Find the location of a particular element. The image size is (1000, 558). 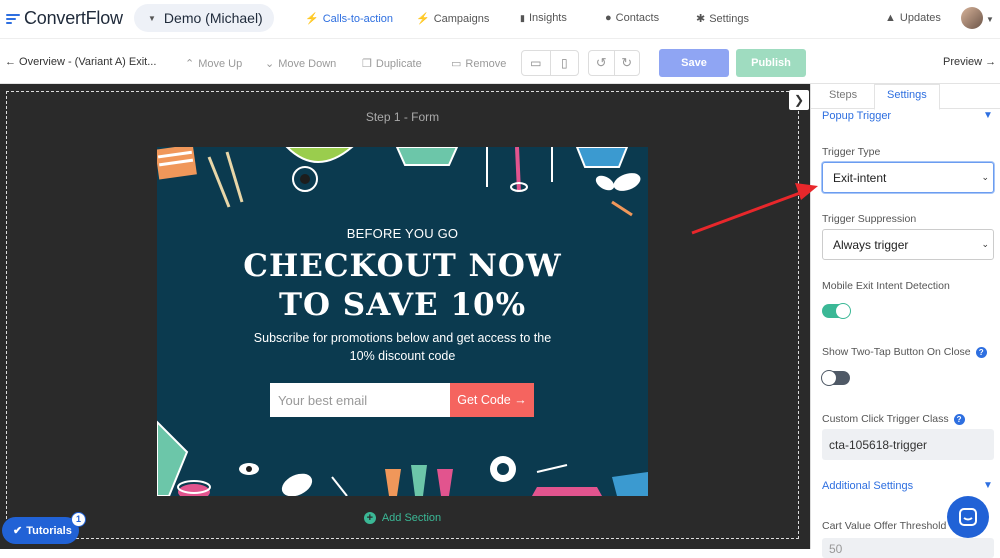

account-switcher: ▼ Demo (Michael) is located at coordinates (204, 18).